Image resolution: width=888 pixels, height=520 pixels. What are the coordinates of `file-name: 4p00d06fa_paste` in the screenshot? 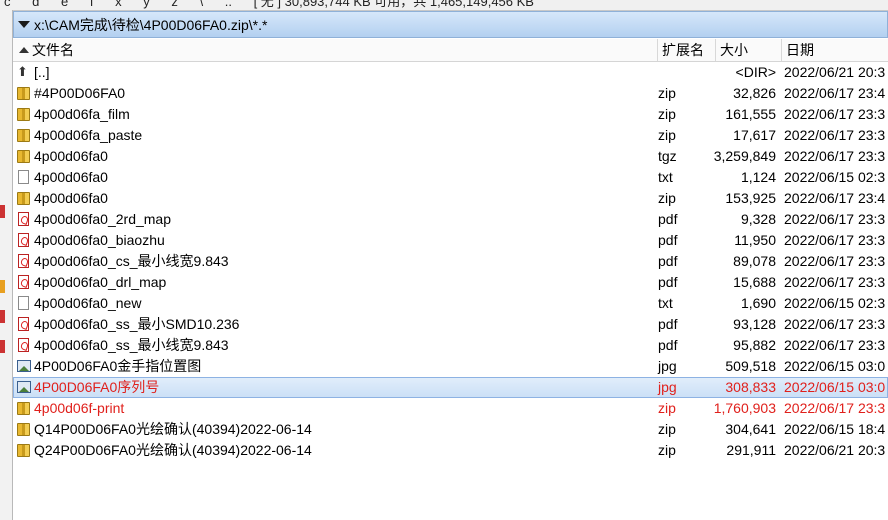 It's located at (88, 135).